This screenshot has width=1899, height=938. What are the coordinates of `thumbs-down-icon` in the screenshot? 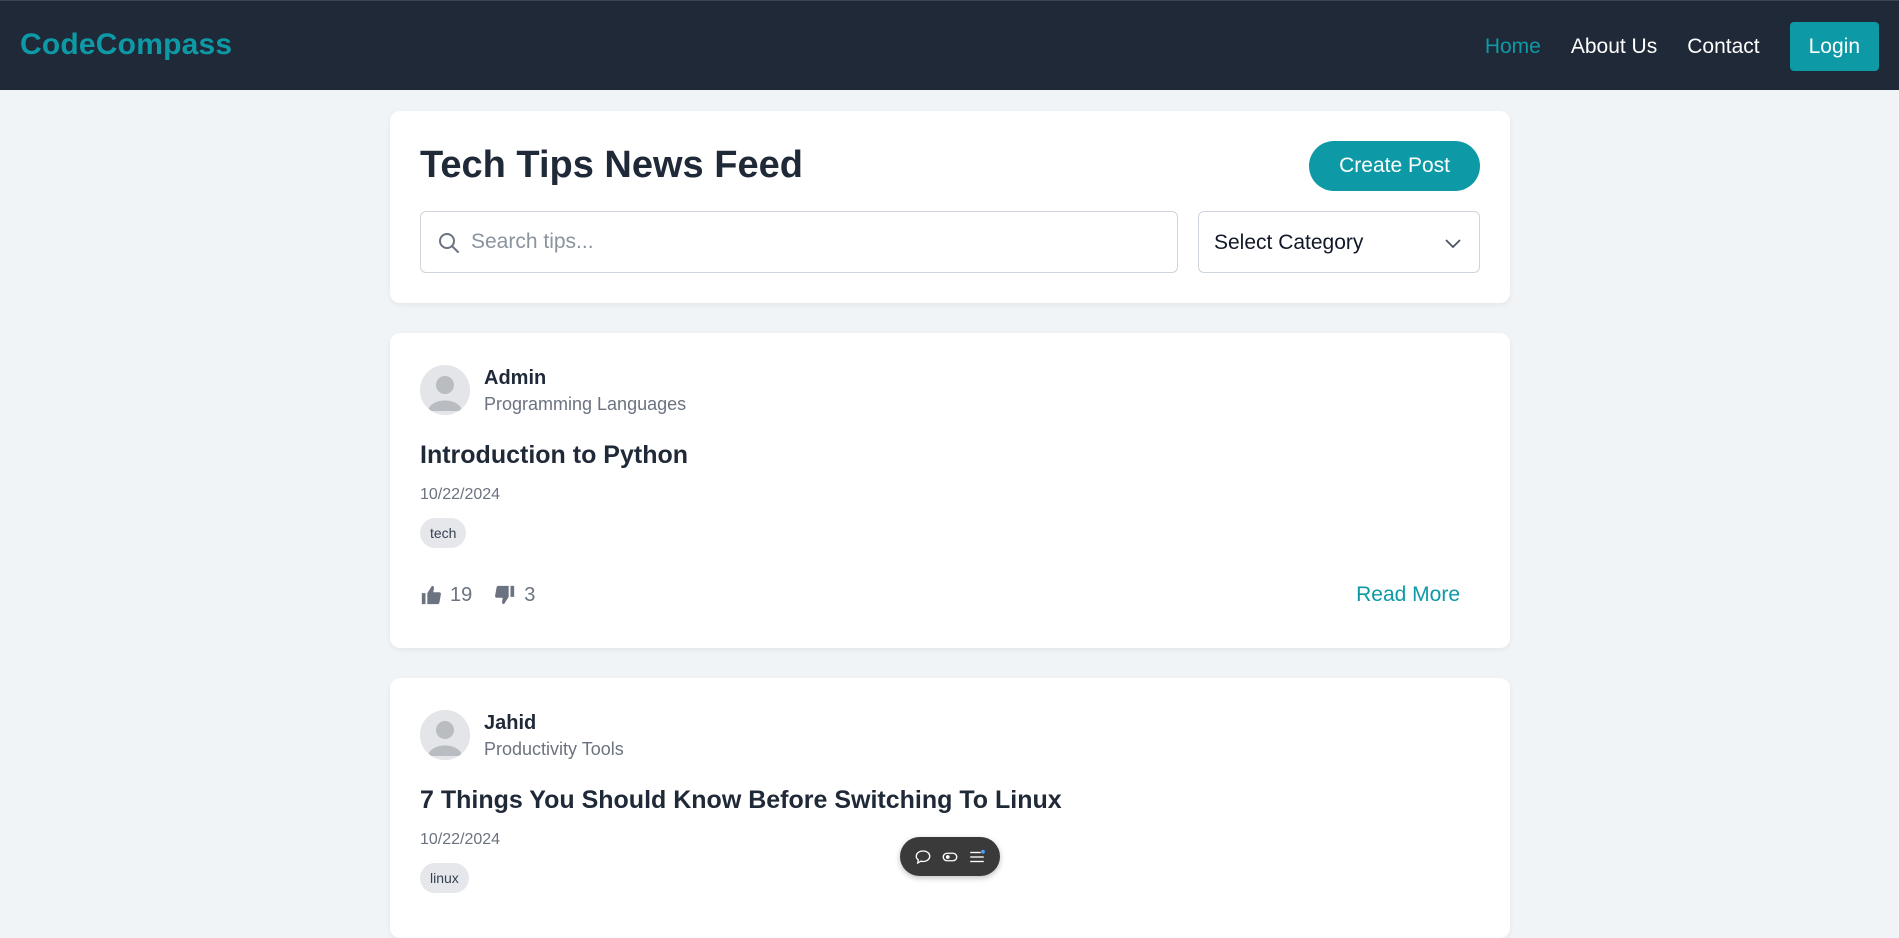 It's located at (505, 595).